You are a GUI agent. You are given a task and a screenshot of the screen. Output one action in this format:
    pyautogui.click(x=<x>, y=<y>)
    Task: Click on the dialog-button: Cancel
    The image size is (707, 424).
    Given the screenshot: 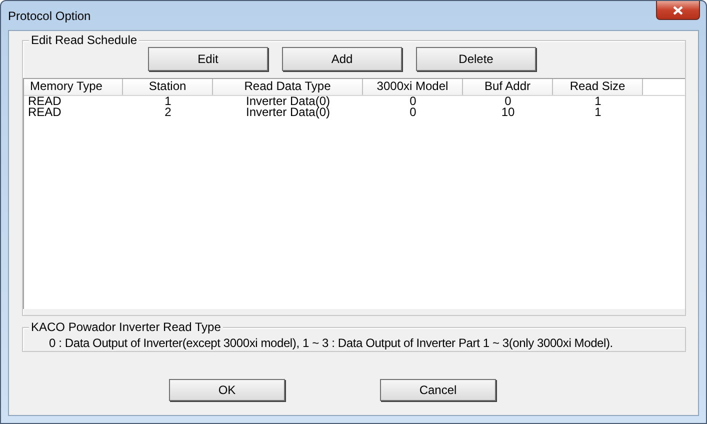 What is the action you would take?
    pyautogui.click(x=438, y=390)
    